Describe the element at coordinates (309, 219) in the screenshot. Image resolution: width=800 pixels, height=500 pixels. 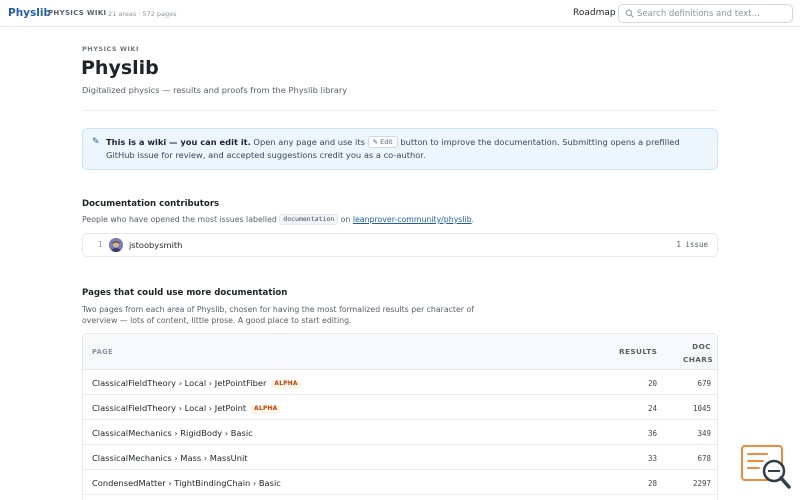
I see `label-code: documentation` at that location.